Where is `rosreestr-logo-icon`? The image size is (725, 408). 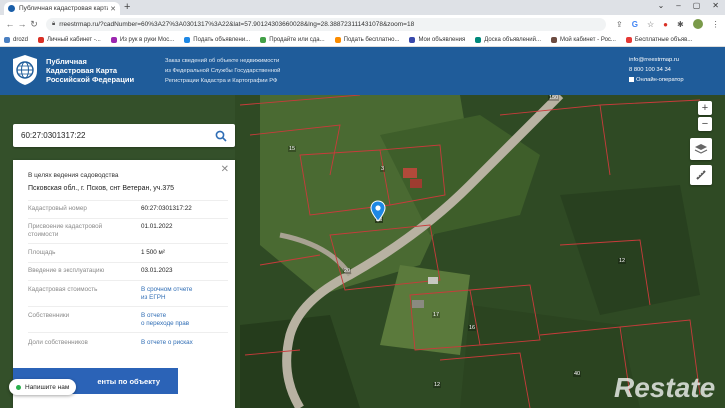
rosreestr-logo-icon is located at coordinates (25, 70).